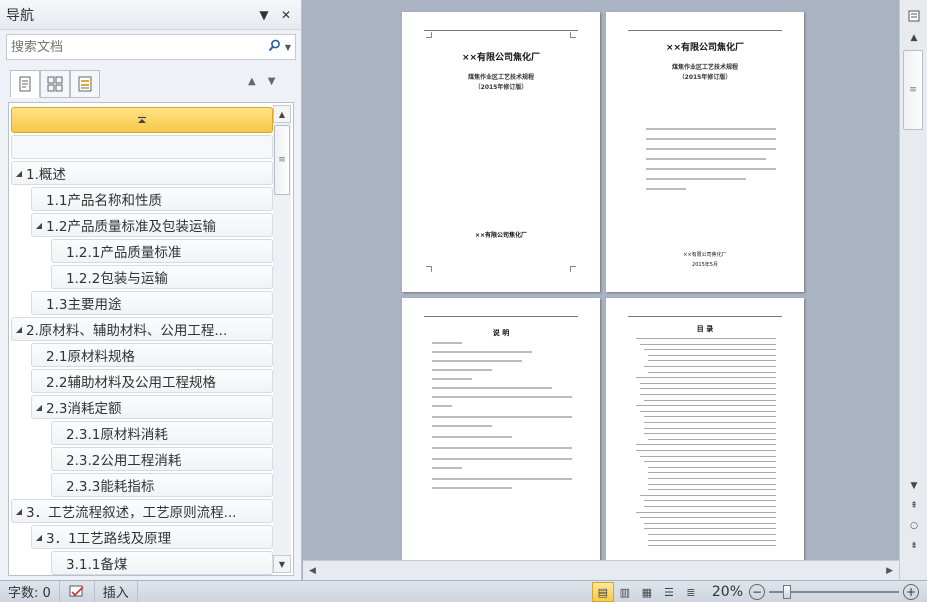 The width and height of the screenshot is (927, 602). Describe the element at coordinates (264, 15) in the screenshot. I see `pane-options-icon: ▼` at that location.